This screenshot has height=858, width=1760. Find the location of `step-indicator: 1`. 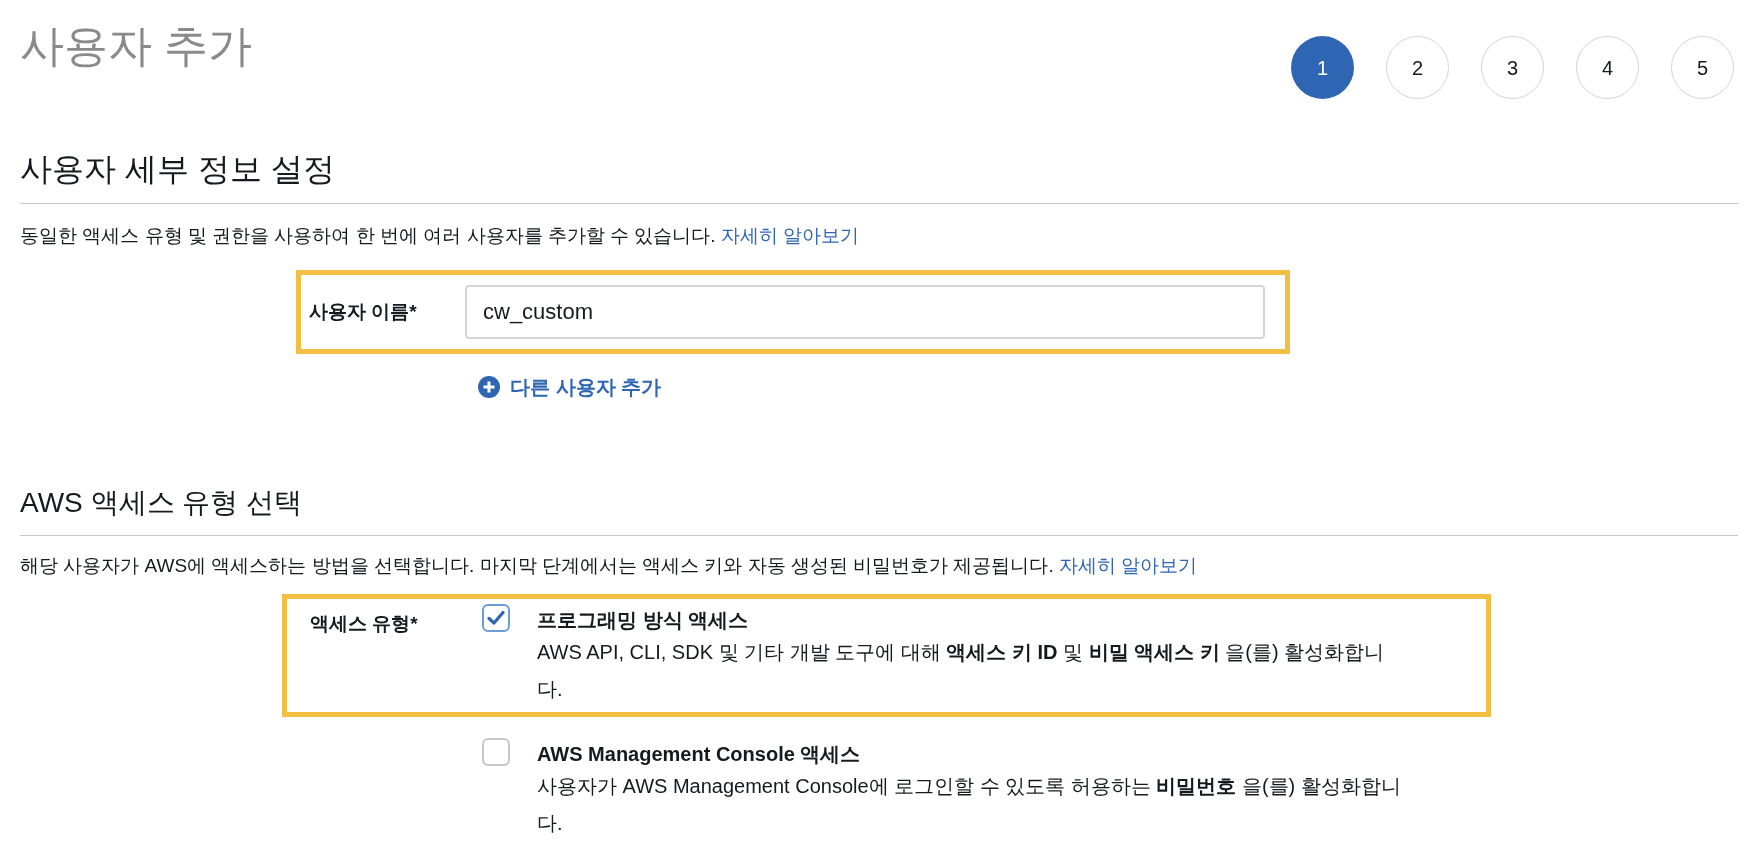

step-indicator: 1 is located at coordinates (1322, 67).